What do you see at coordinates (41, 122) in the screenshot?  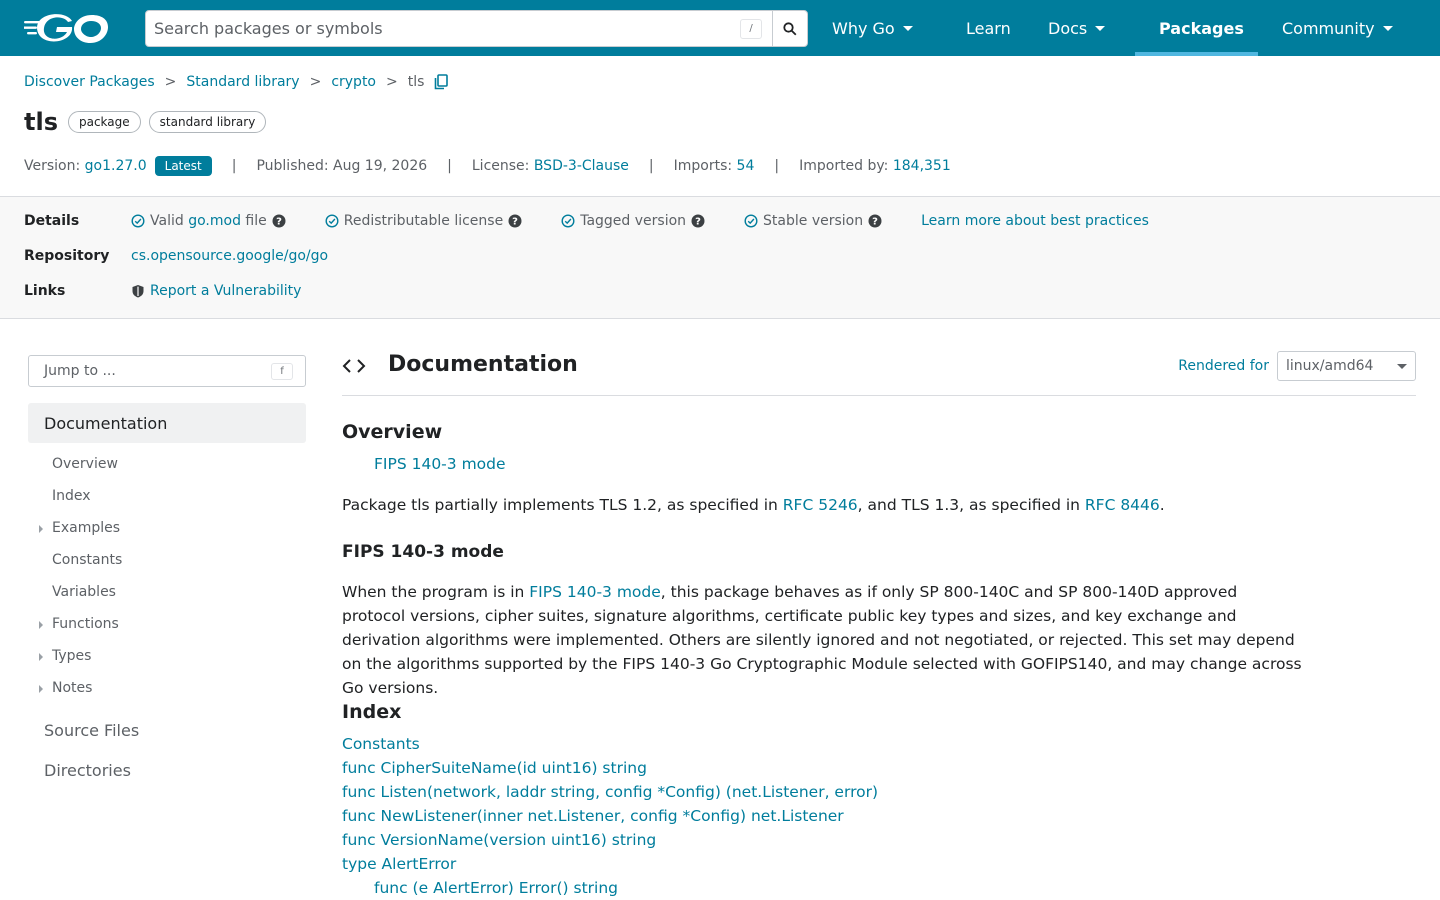 I see `page-title: tls` at bounding box center [41, 122].